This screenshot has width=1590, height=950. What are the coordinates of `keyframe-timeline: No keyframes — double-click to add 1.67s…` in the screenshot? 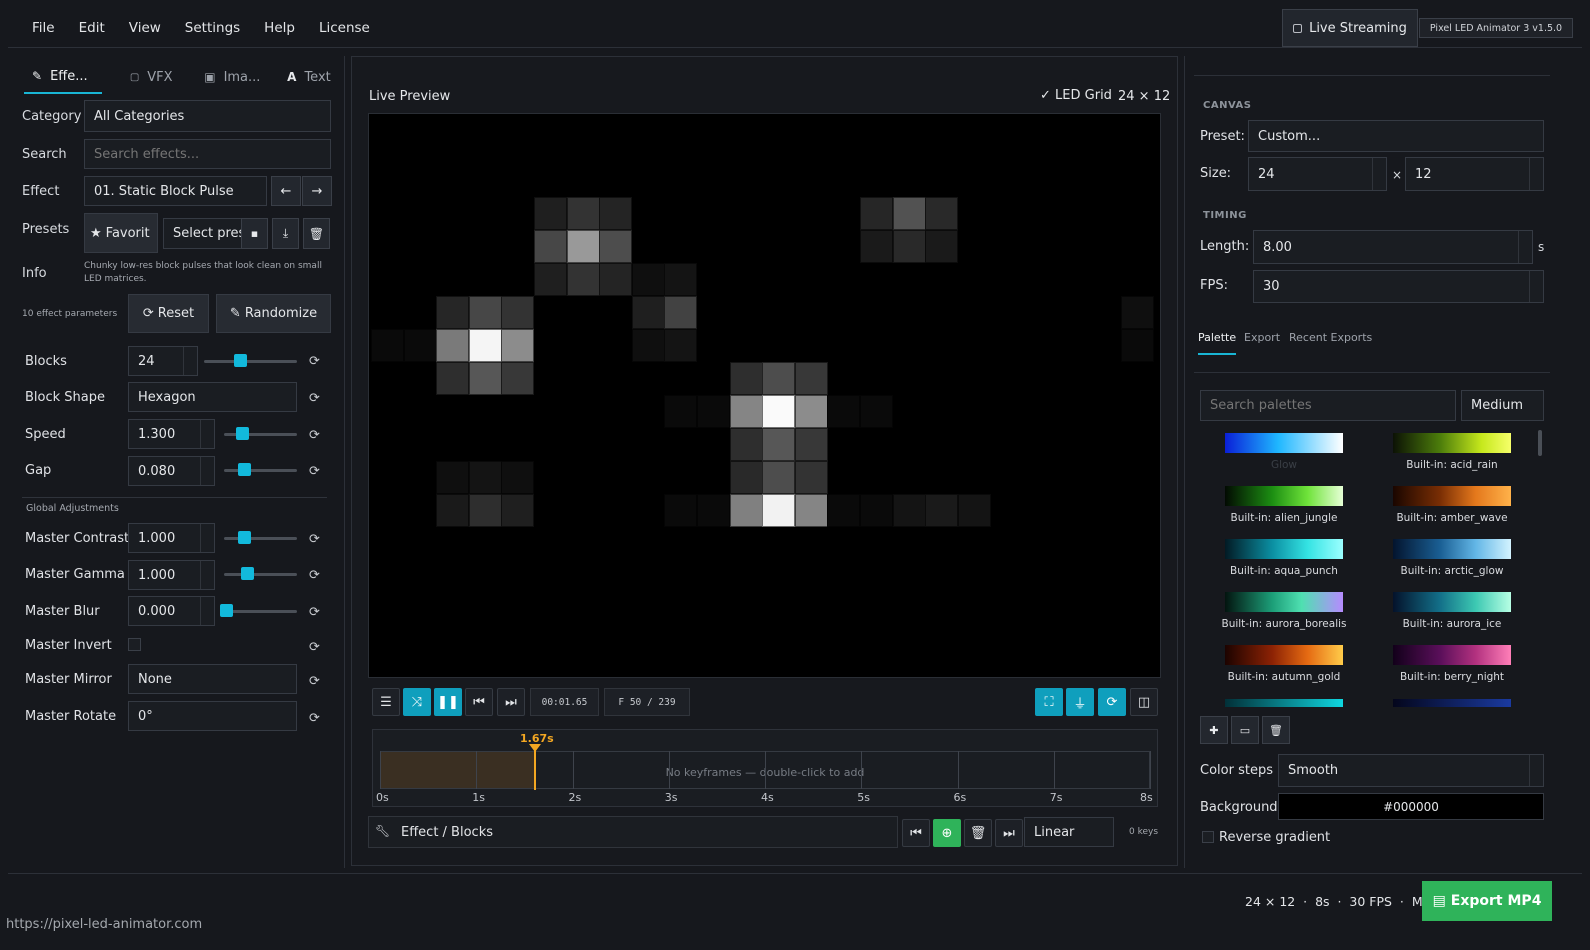 It's located at (765, 768).